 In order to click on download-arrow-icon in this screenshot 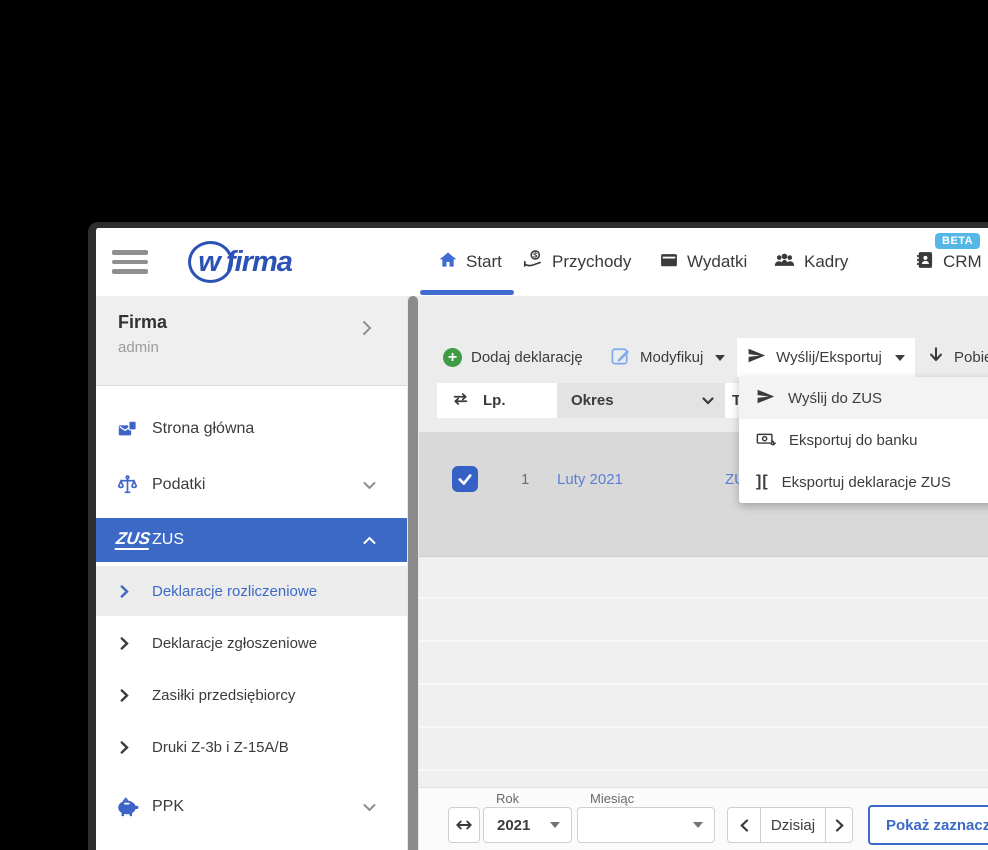, I will do `click(936, 357)`.